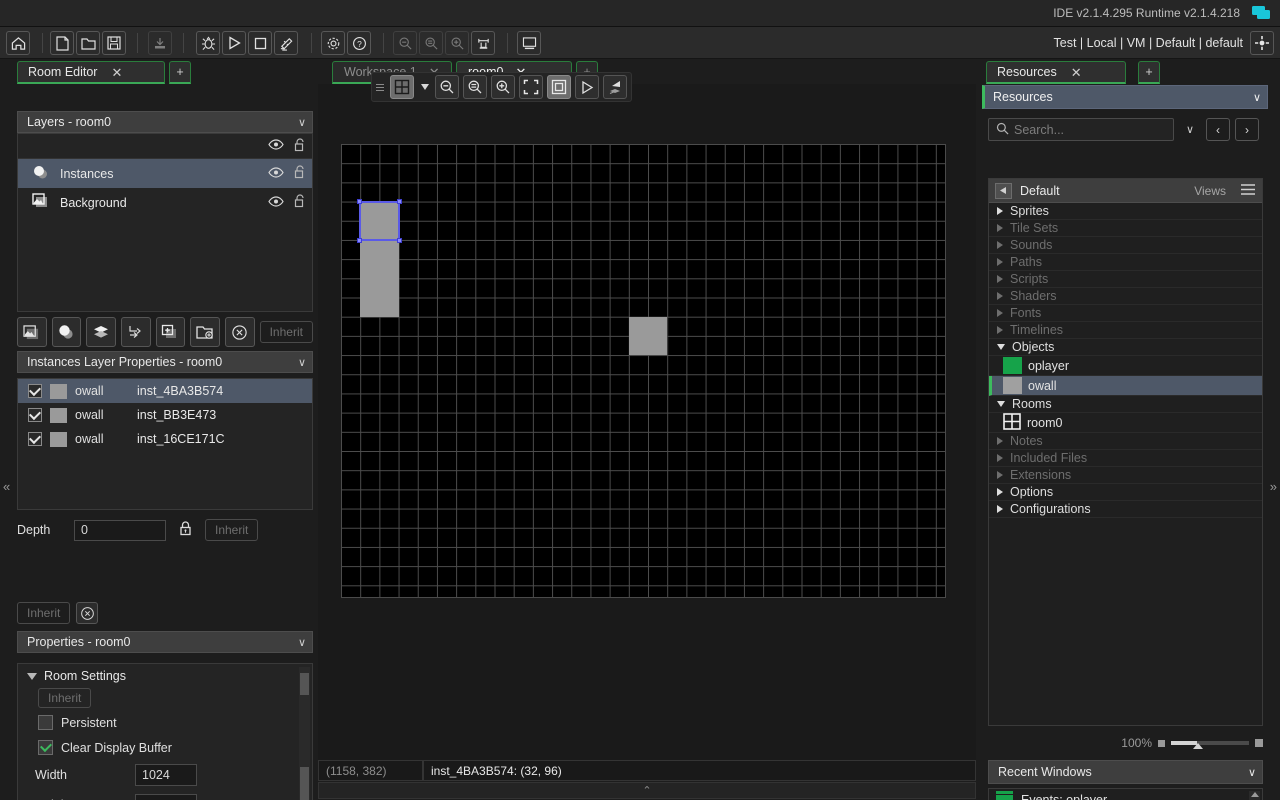 The image size is (1280, 800). What do you see at coordinates (1125, 458) in the screenshot?
I see `sidebar-item-included-files: Included Files` at bounding box center [1125, 458].